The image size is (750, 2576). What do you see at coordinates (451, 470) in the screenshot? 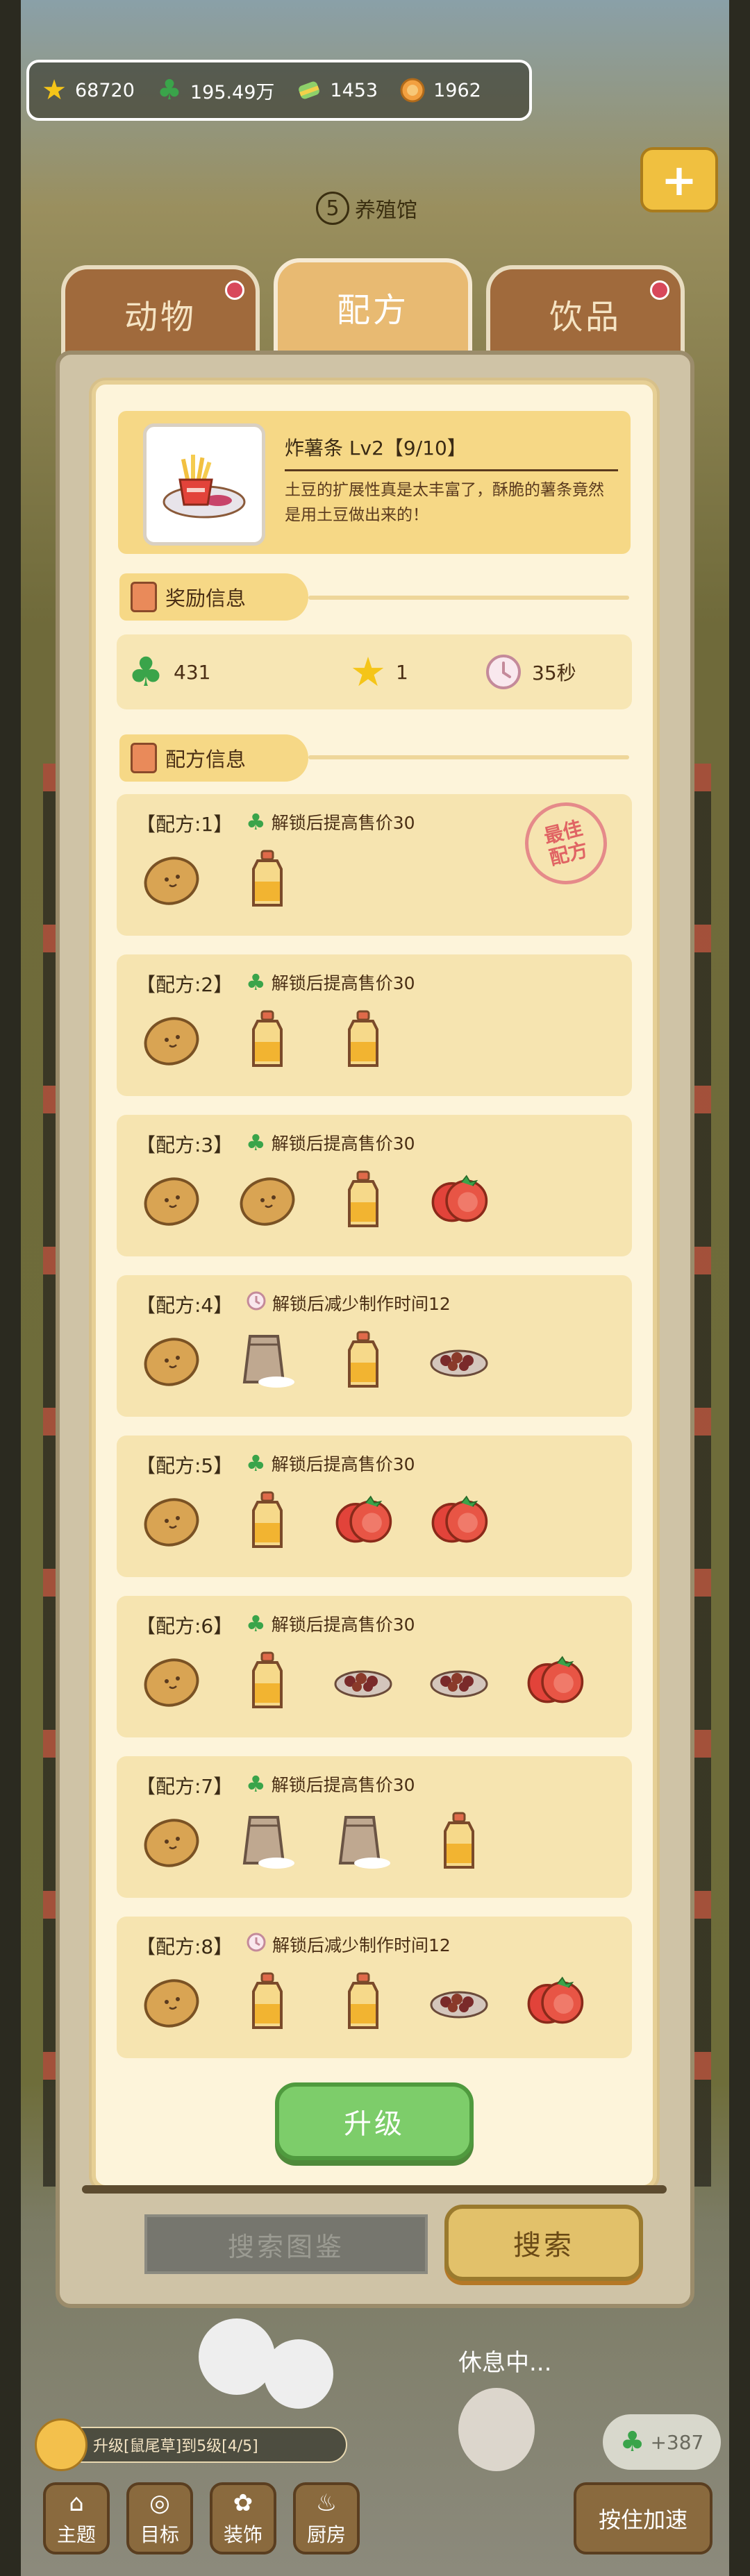
I see `title-divider` at bounding box center [451, 470].